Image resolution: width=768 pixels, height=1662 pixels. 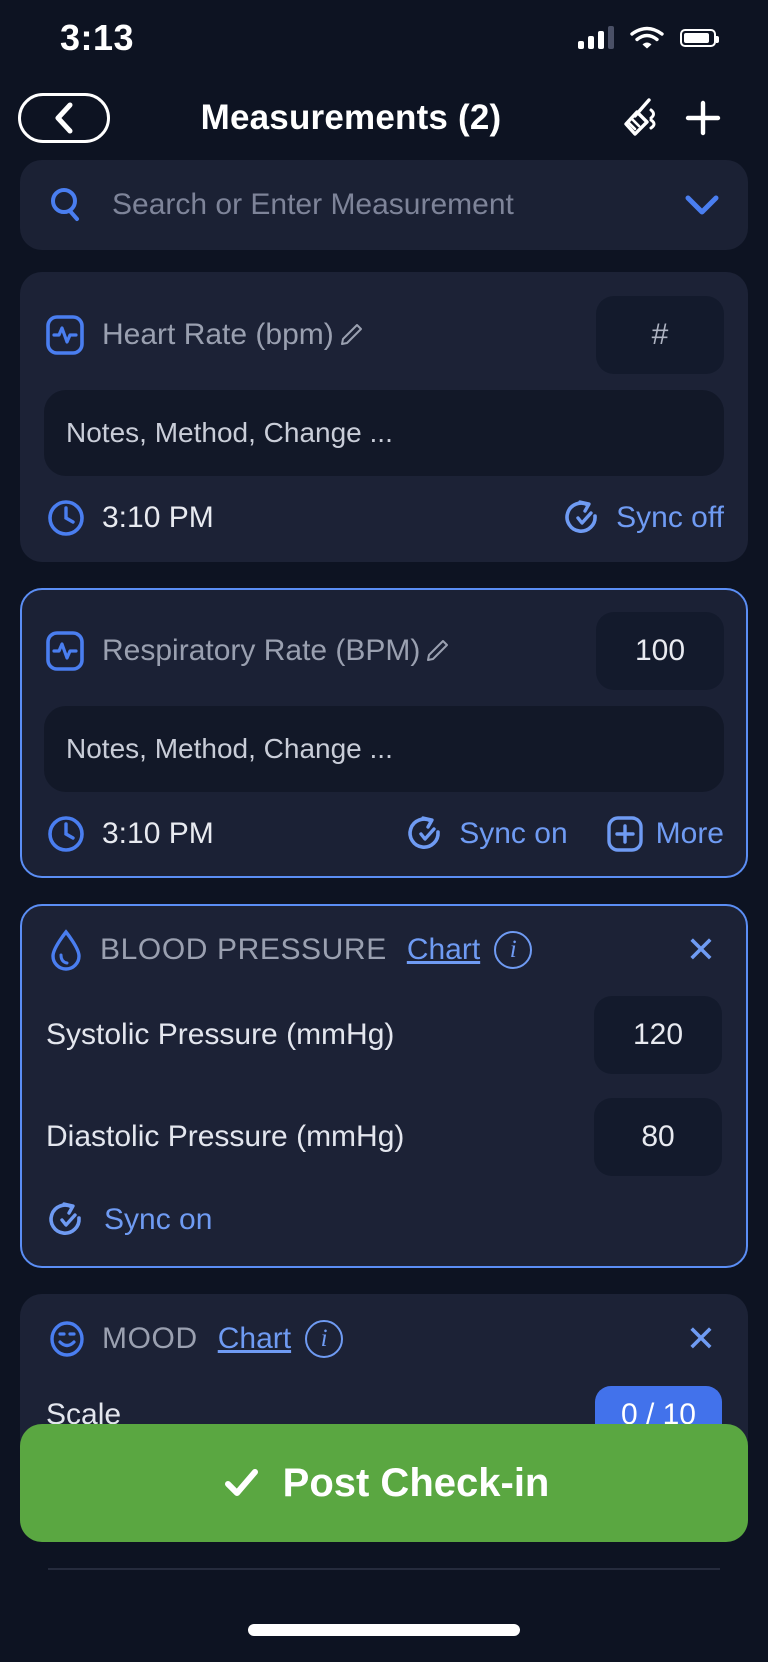 What do you see at coordinates (150, 1338) in the screenshot?
I see `panel-title: MOOD` at bounding box center [150, 1338].